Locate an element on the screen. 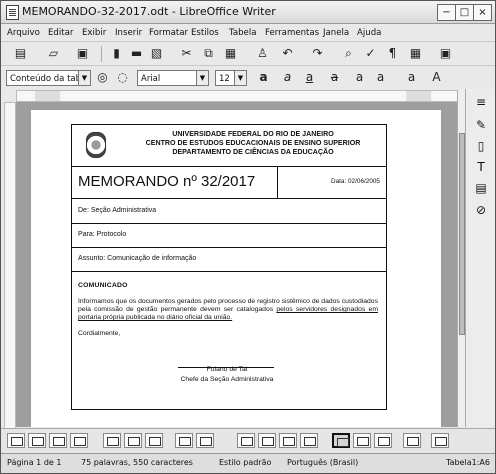 This screenshot has width=496, height=474. copy-icon: ⧉ is located at coordinates (208, 53).